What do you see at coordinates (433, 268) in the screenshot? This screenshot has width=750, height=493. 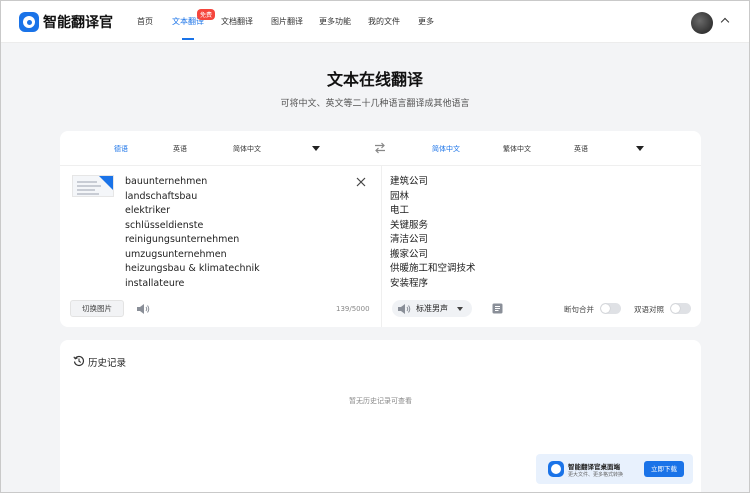 I see `target-line: 供暖施工和空调技术` at bounding box center [433, 268].